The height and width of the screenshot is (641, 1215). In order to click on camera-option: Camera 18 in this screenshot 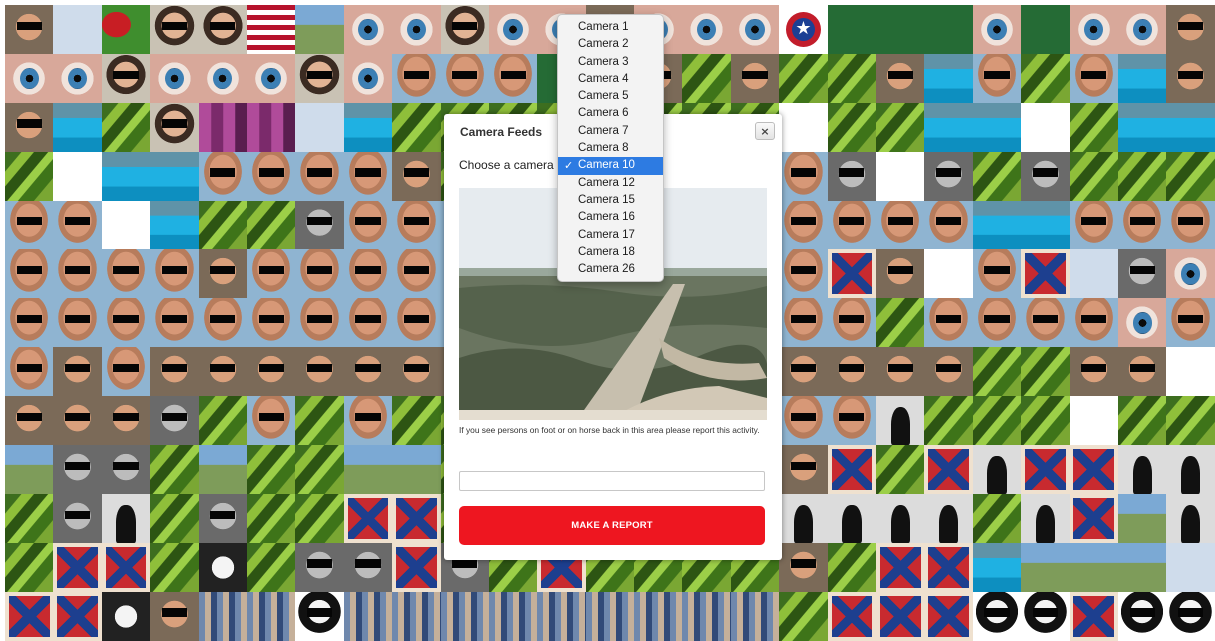, I will do `click(610, 252)`.